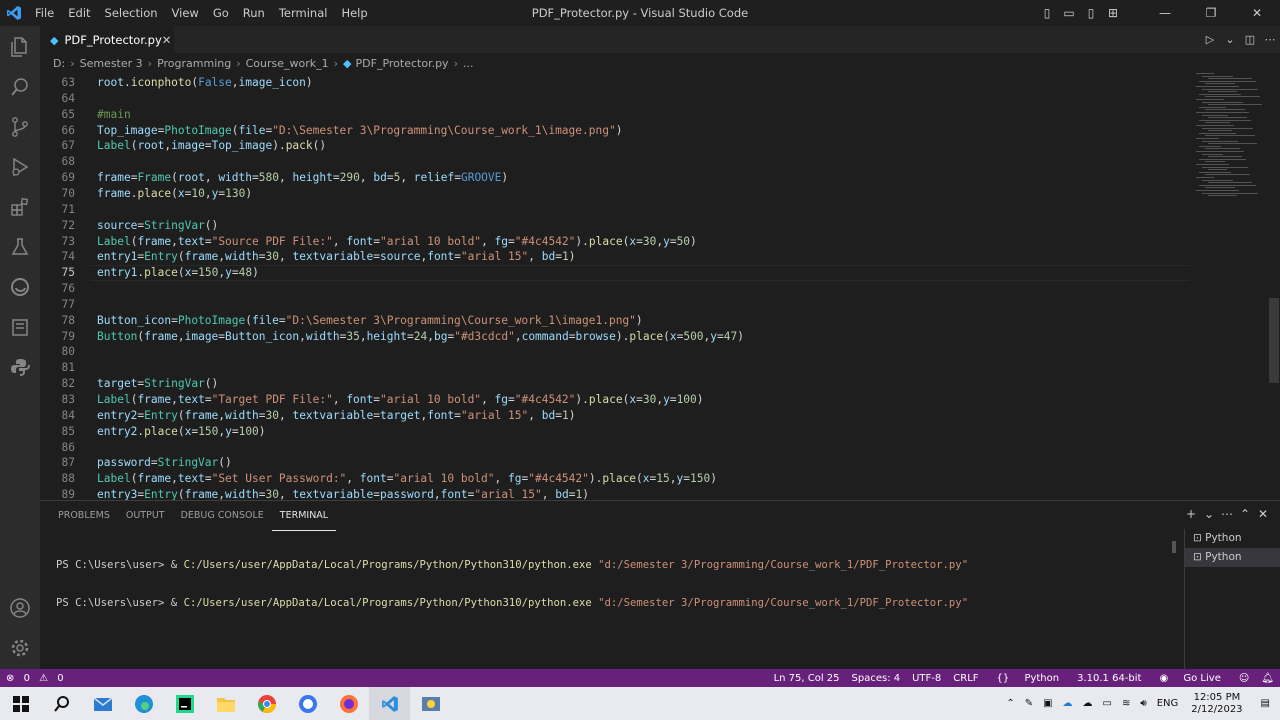 The image size is (1280, 720). What do you see at coordinates (304, 516) in the screenshot?
I see `tab-terminal: TERMINAL` at bounding box center [304, 516].